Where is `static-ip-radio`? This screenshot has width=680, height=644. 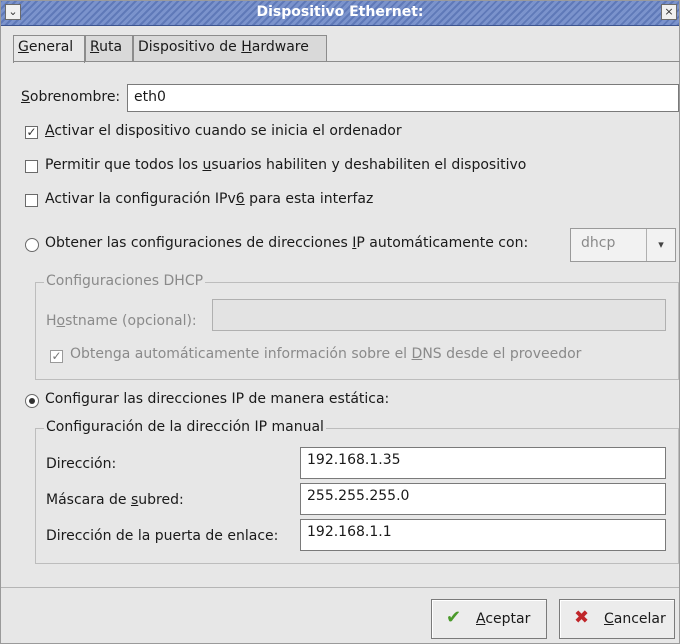 static-ip-radio is located at coordinates (32, 401).